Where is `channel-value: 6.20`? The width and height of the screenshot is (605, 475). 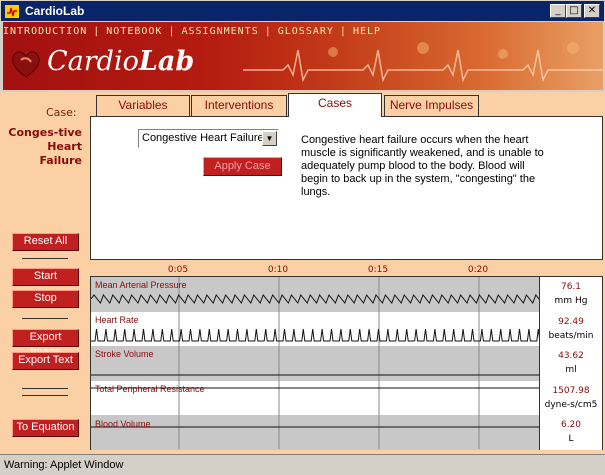
channel-value: 6.20 is located at coordinates (571, 425).